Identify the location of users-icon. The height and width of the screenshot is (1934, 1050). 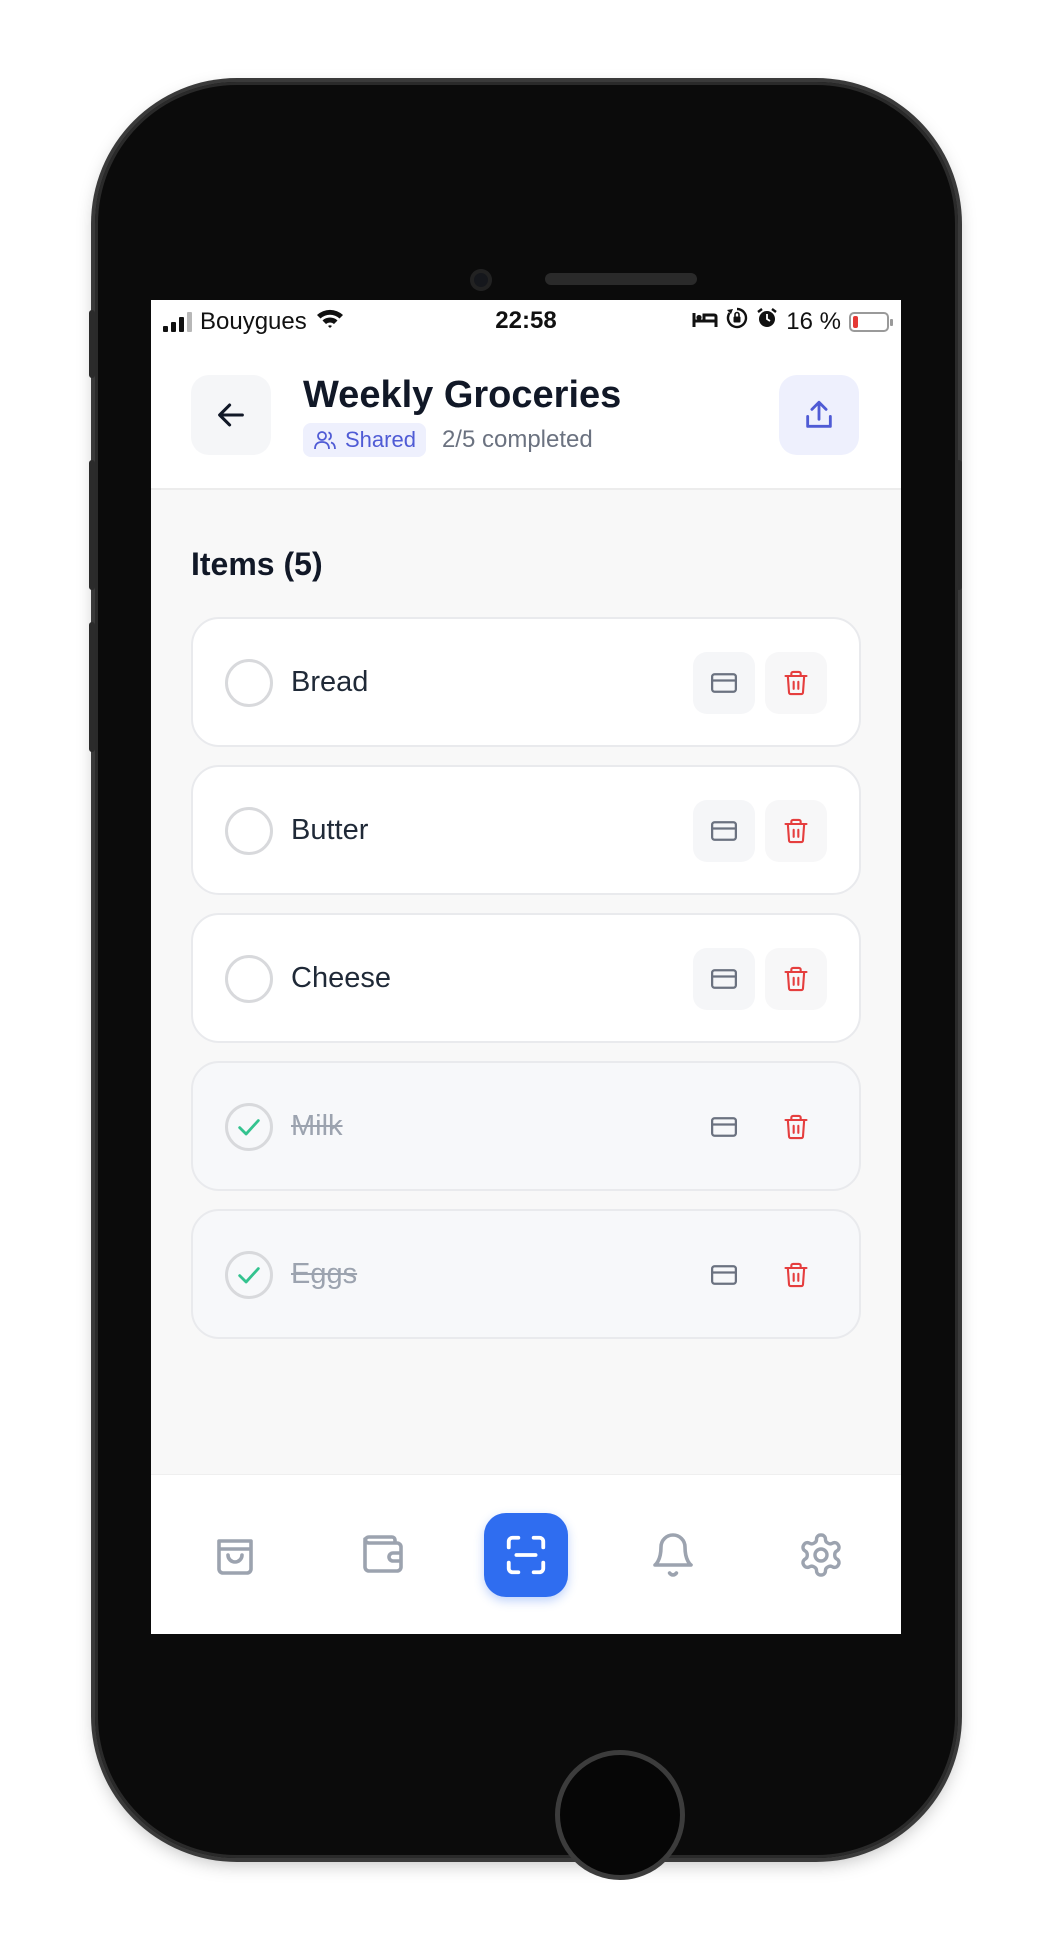
(325, 440).